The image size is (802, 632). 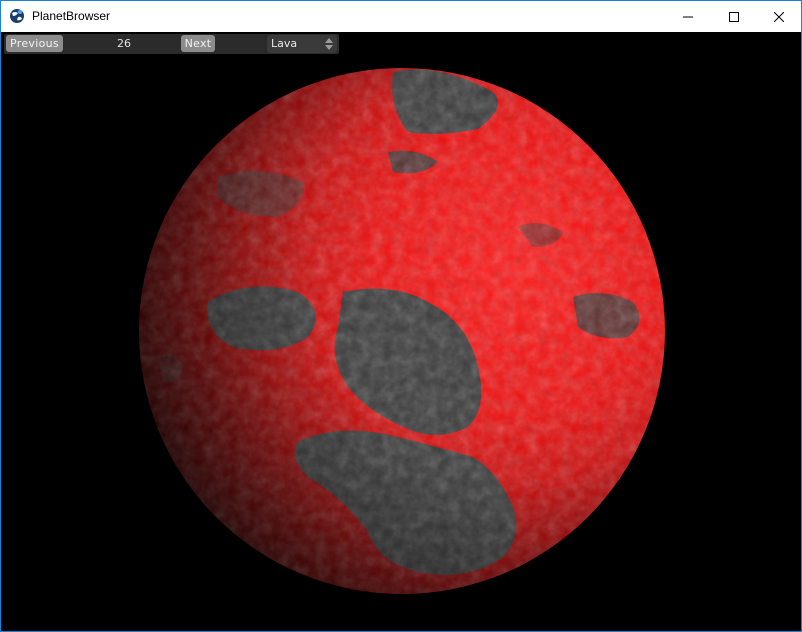 What do you see at coordinates (71, 16) in the screenshot?
I see `window-title: PlanetBrowser` at bounding box center [71, 16].